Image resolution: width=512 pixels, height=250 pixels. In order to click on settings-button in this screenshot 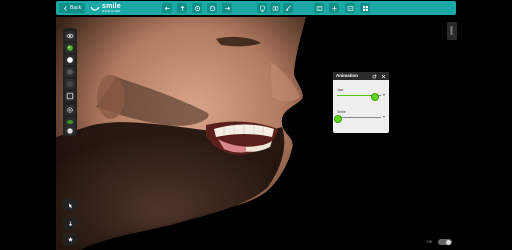, I will do `click(70, 110)`.